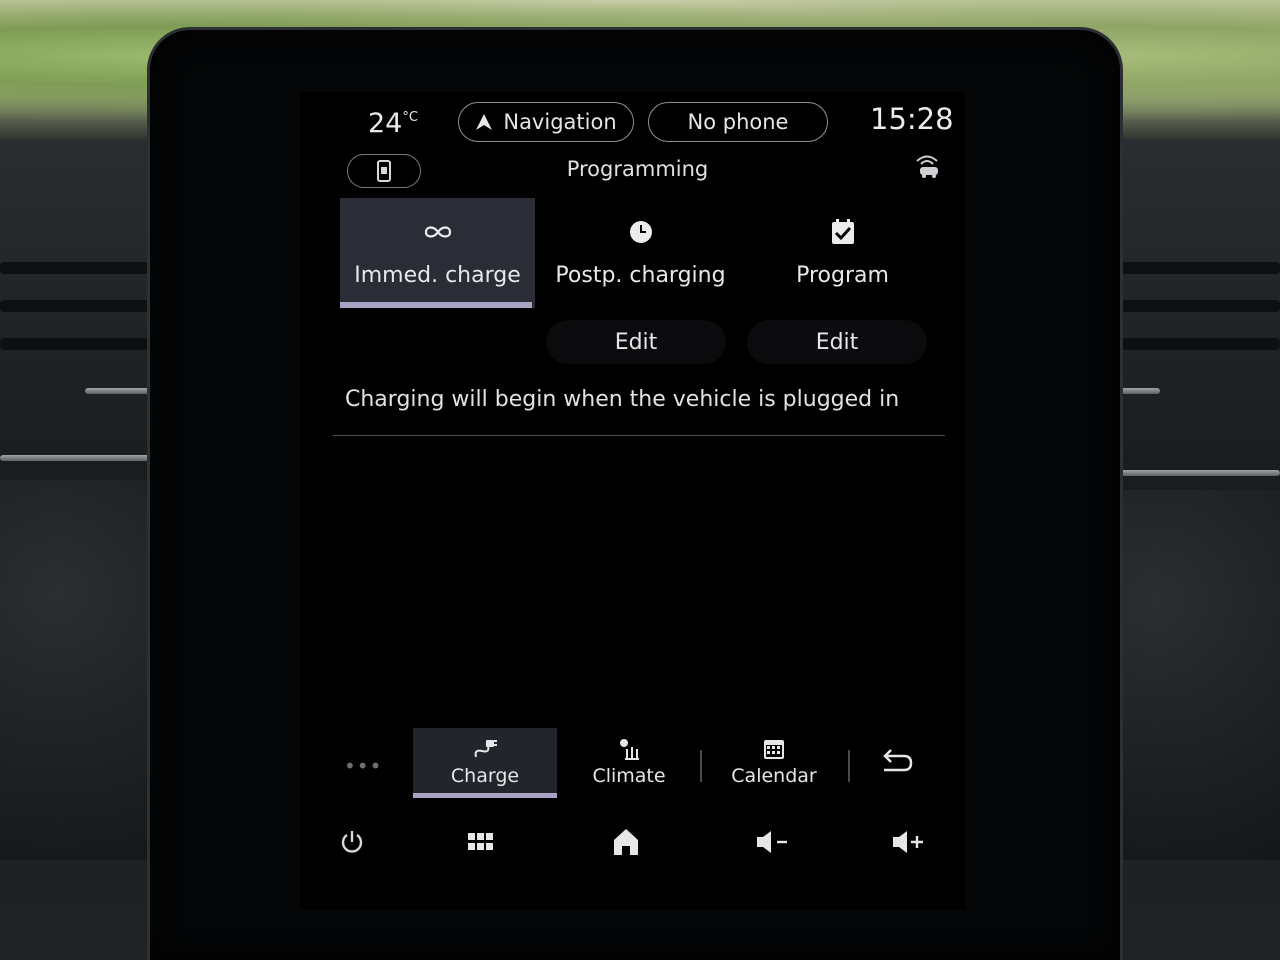 The image size is (1280, 960). I want to click on smartphone-icon, so click(384, 171).